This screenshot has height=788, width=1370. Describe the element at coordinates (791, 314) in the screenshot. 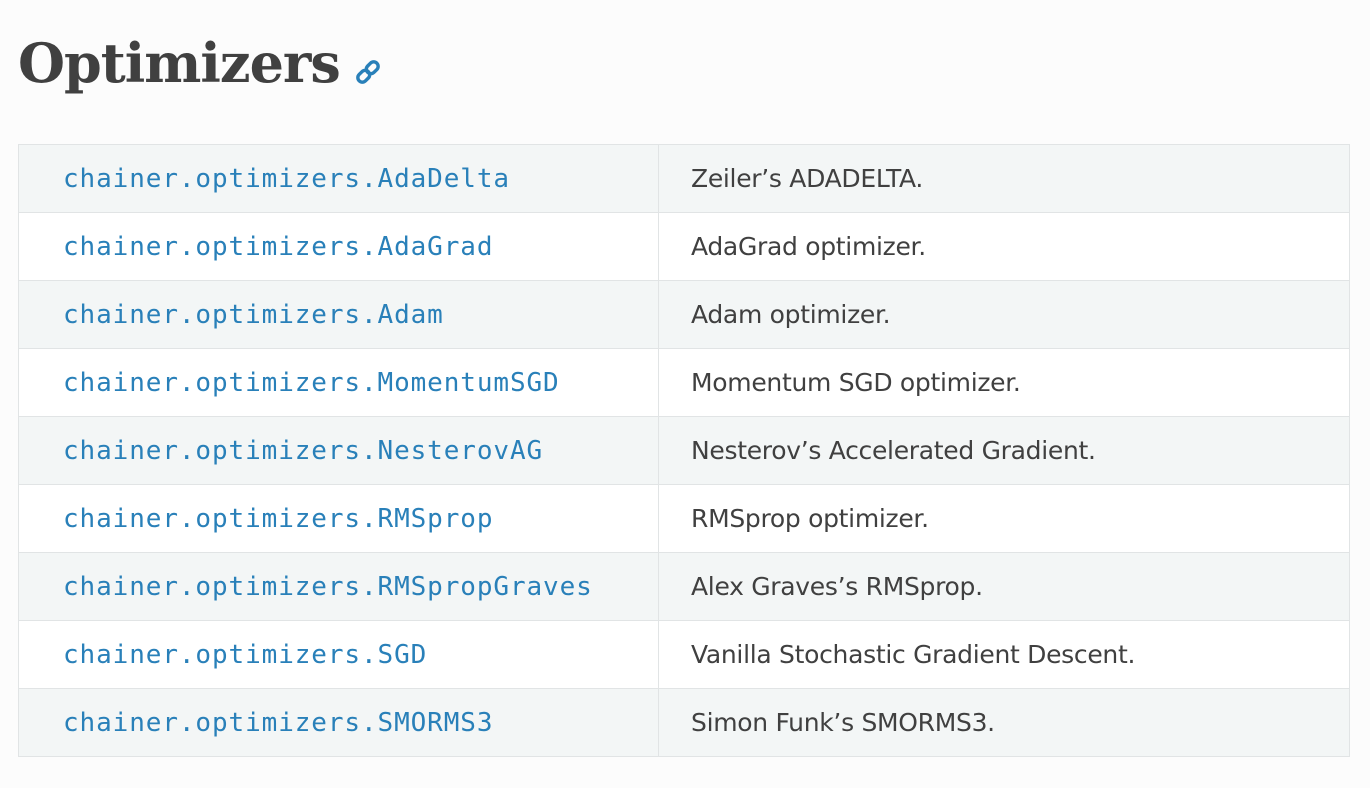

I see `optimizer-description: Adam optimizer.` at that location.